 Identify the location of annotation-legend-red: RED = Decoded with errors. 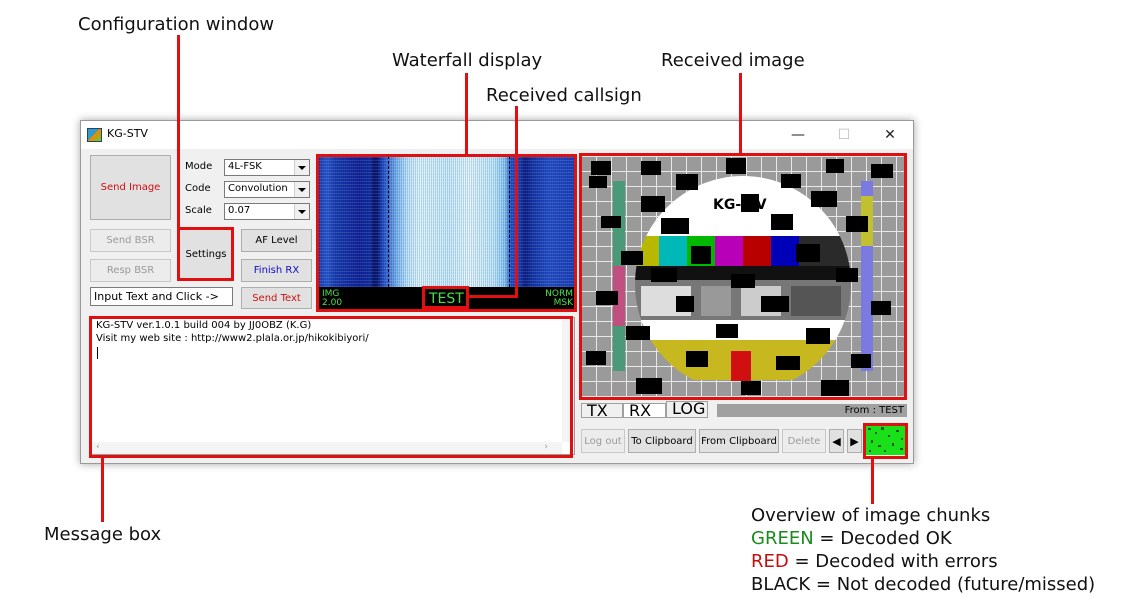
(874, 561).